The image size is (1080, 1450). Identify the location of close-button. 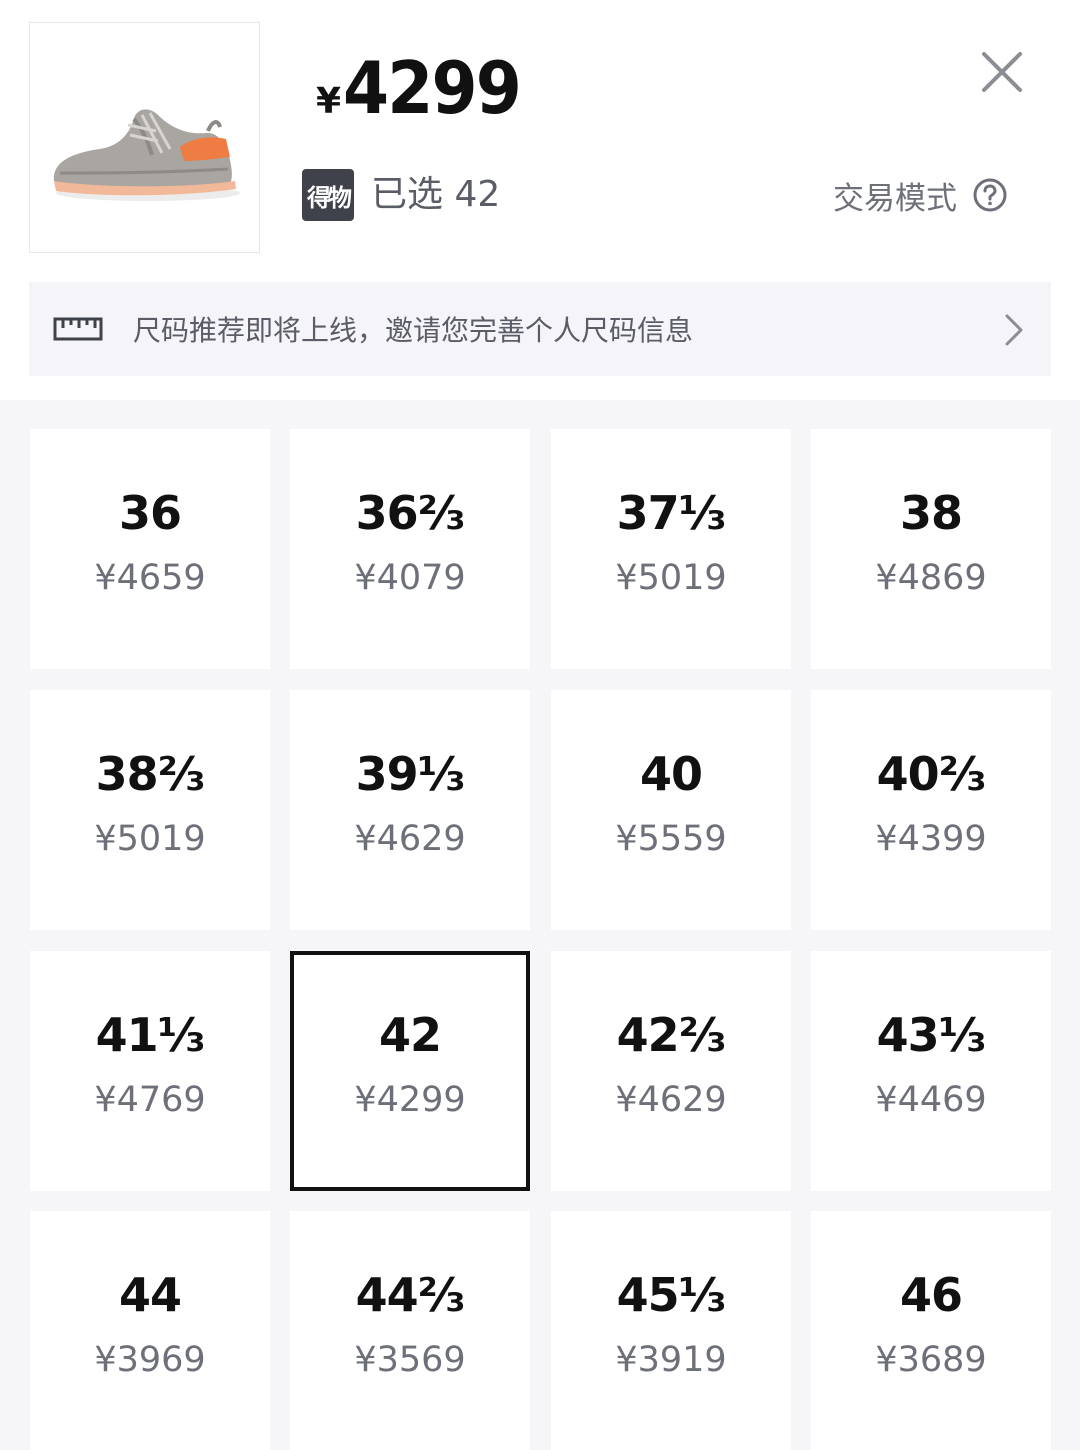
(1002, 72).